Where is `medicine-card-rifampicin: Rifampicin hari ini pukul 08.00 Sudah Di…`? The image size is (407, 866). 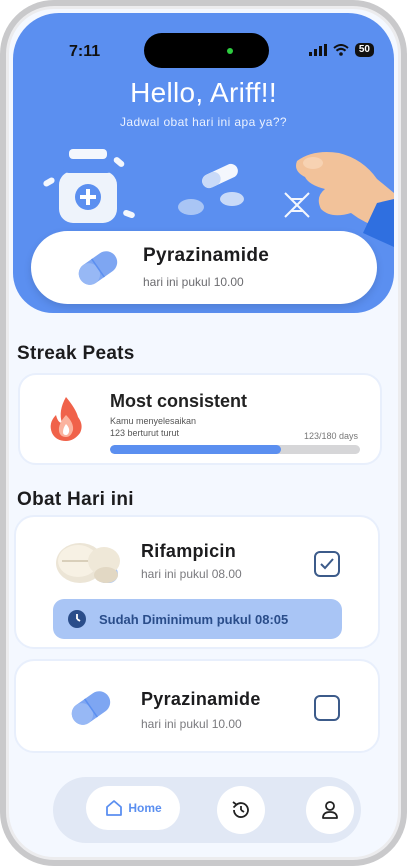
medicine-card-rifampicin: Rifampicin hari ini pukul 08.00 Sudah Di… is located at coordinates (197, 582).